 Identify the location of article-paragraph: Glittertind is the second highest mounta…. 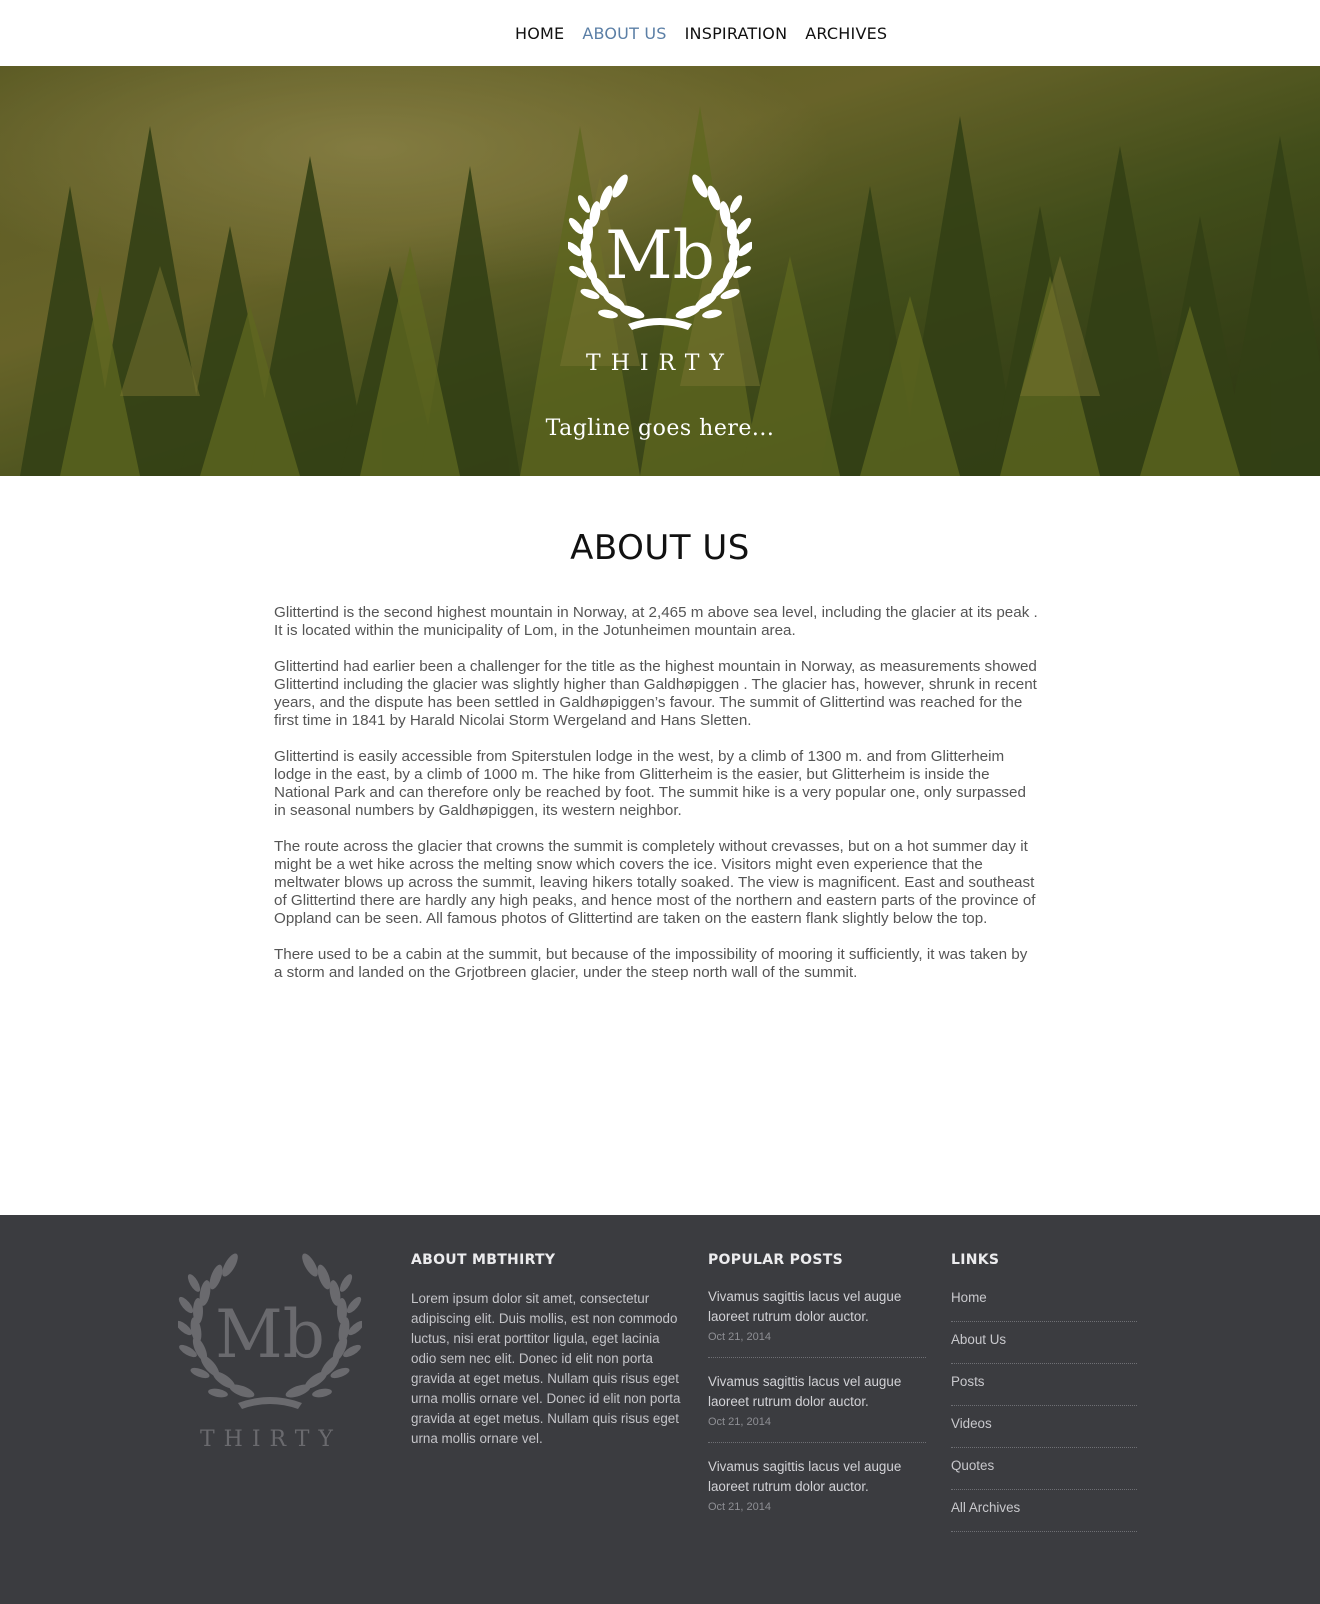
(656, 621).